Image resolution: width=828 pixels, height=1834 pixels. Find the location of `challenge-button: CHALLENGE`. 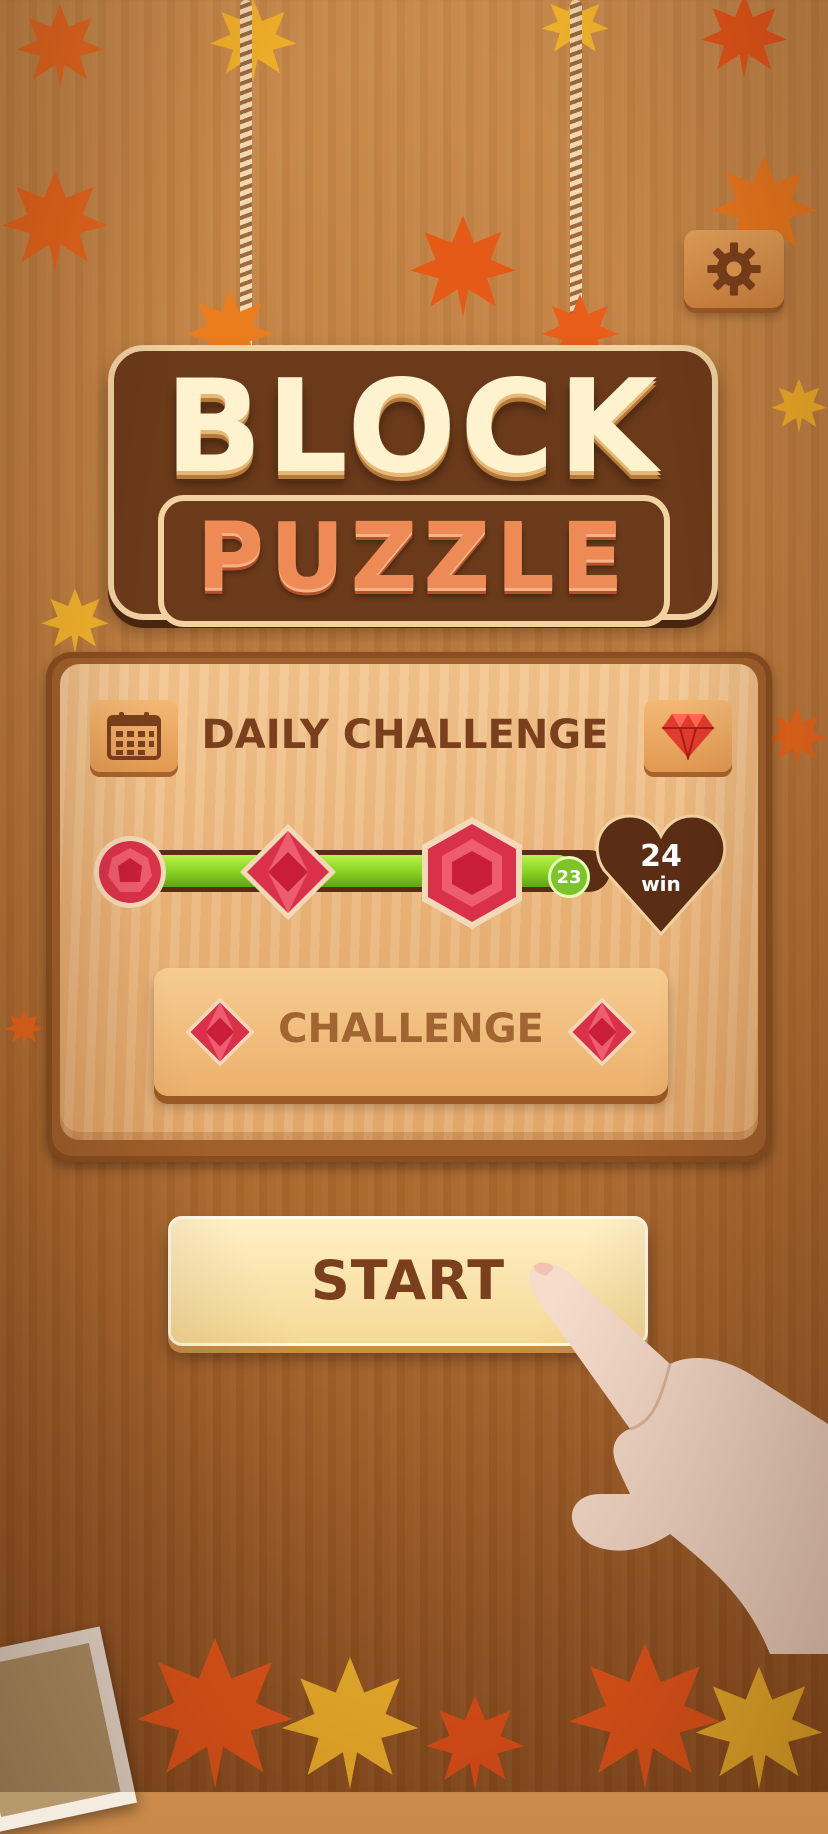

challenge-button: CHALLENGE is located at coordinates (411, 1032).